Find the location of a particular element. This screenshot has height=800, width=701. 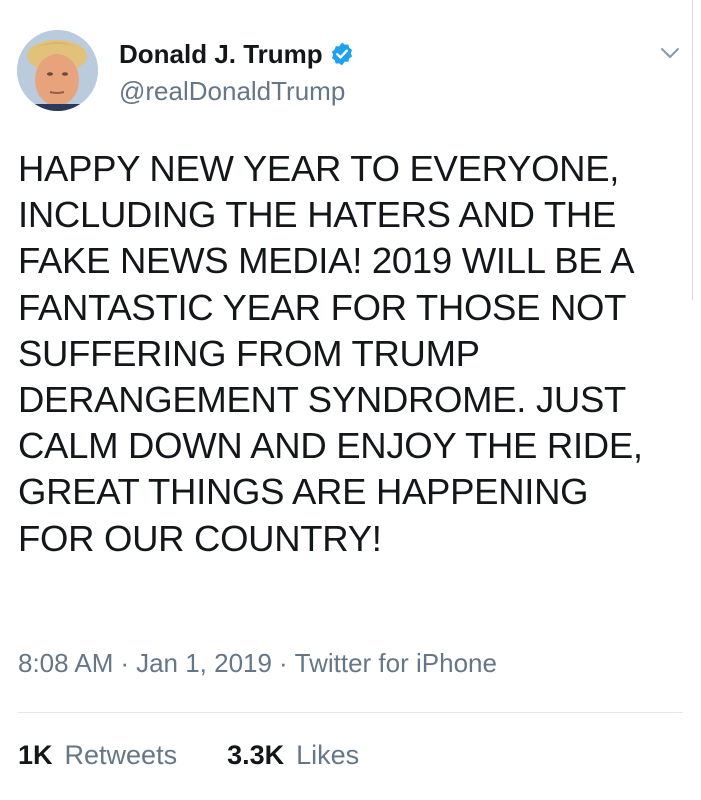

scroll-edge is located at coordinates (692, 150).